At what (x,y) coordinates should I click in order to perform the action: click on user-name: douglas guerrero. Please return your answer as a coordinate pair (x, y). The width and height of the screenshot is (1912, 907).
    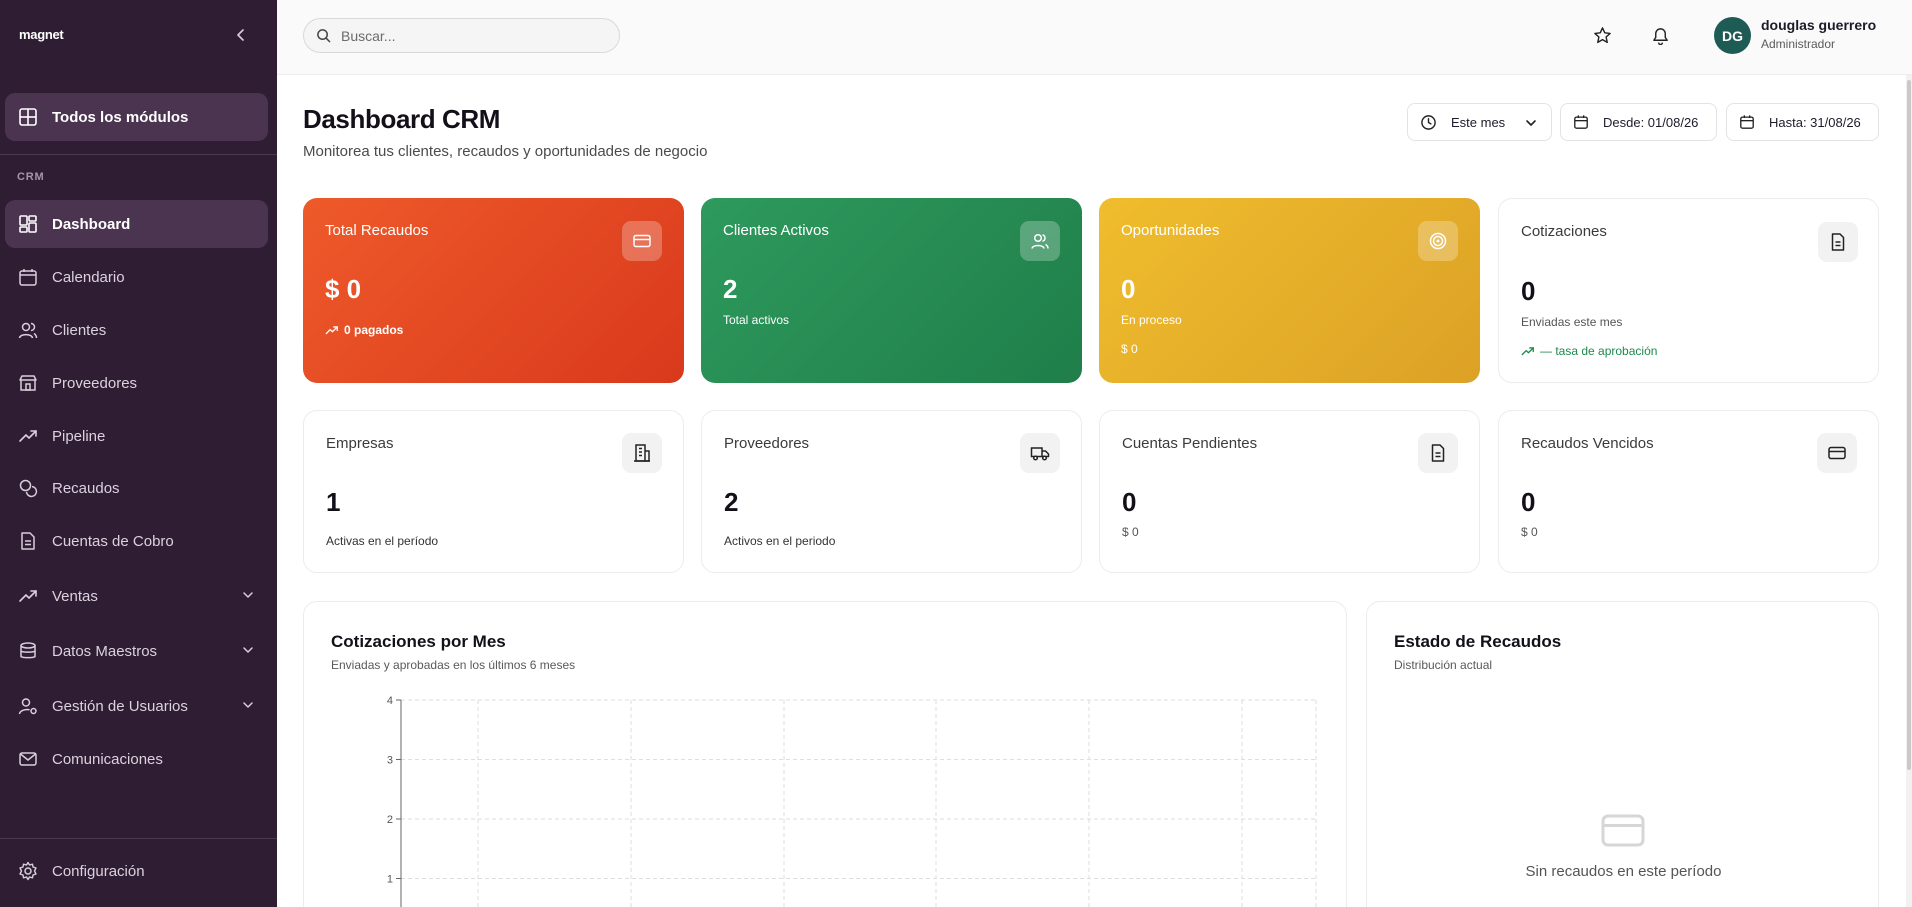
    Looking at the image, I should click on (1818, 25).